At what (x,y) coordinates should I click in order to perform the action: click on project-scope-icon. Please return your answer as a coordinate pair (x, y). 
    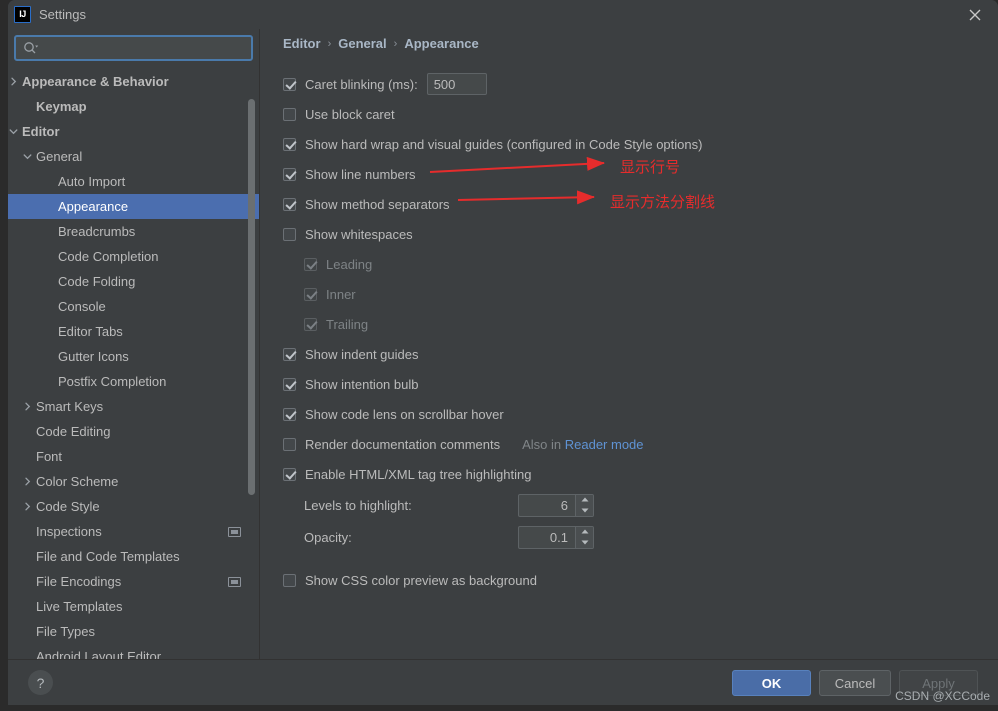
    Looking at the image, I should click on (234, 581).